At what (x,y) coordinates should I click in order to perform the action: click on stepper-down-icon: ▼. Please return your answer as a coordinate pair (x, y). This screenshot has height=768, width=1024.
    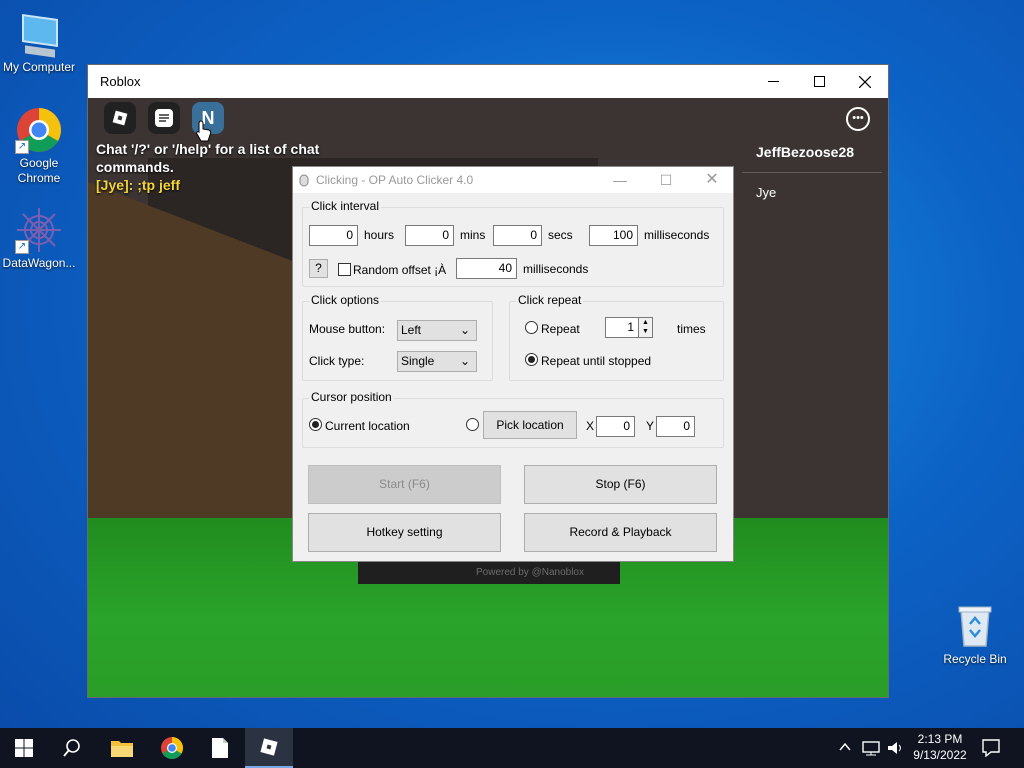
    Looking at the image, I should click on (645, 331).